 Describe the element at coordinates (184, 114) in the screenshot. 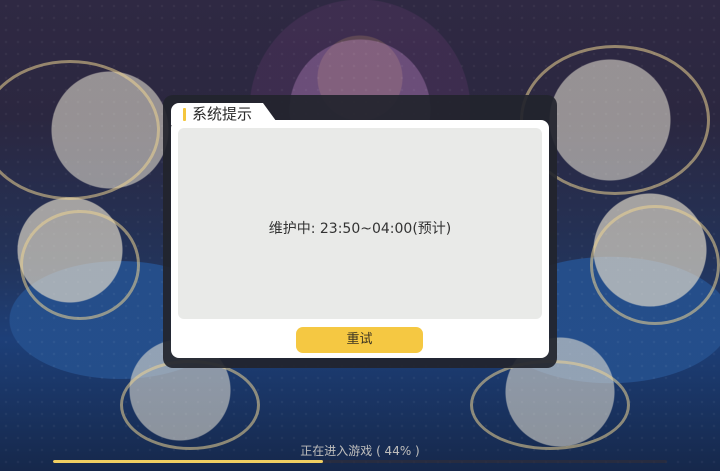

I see `title-accent-mark` at that location.